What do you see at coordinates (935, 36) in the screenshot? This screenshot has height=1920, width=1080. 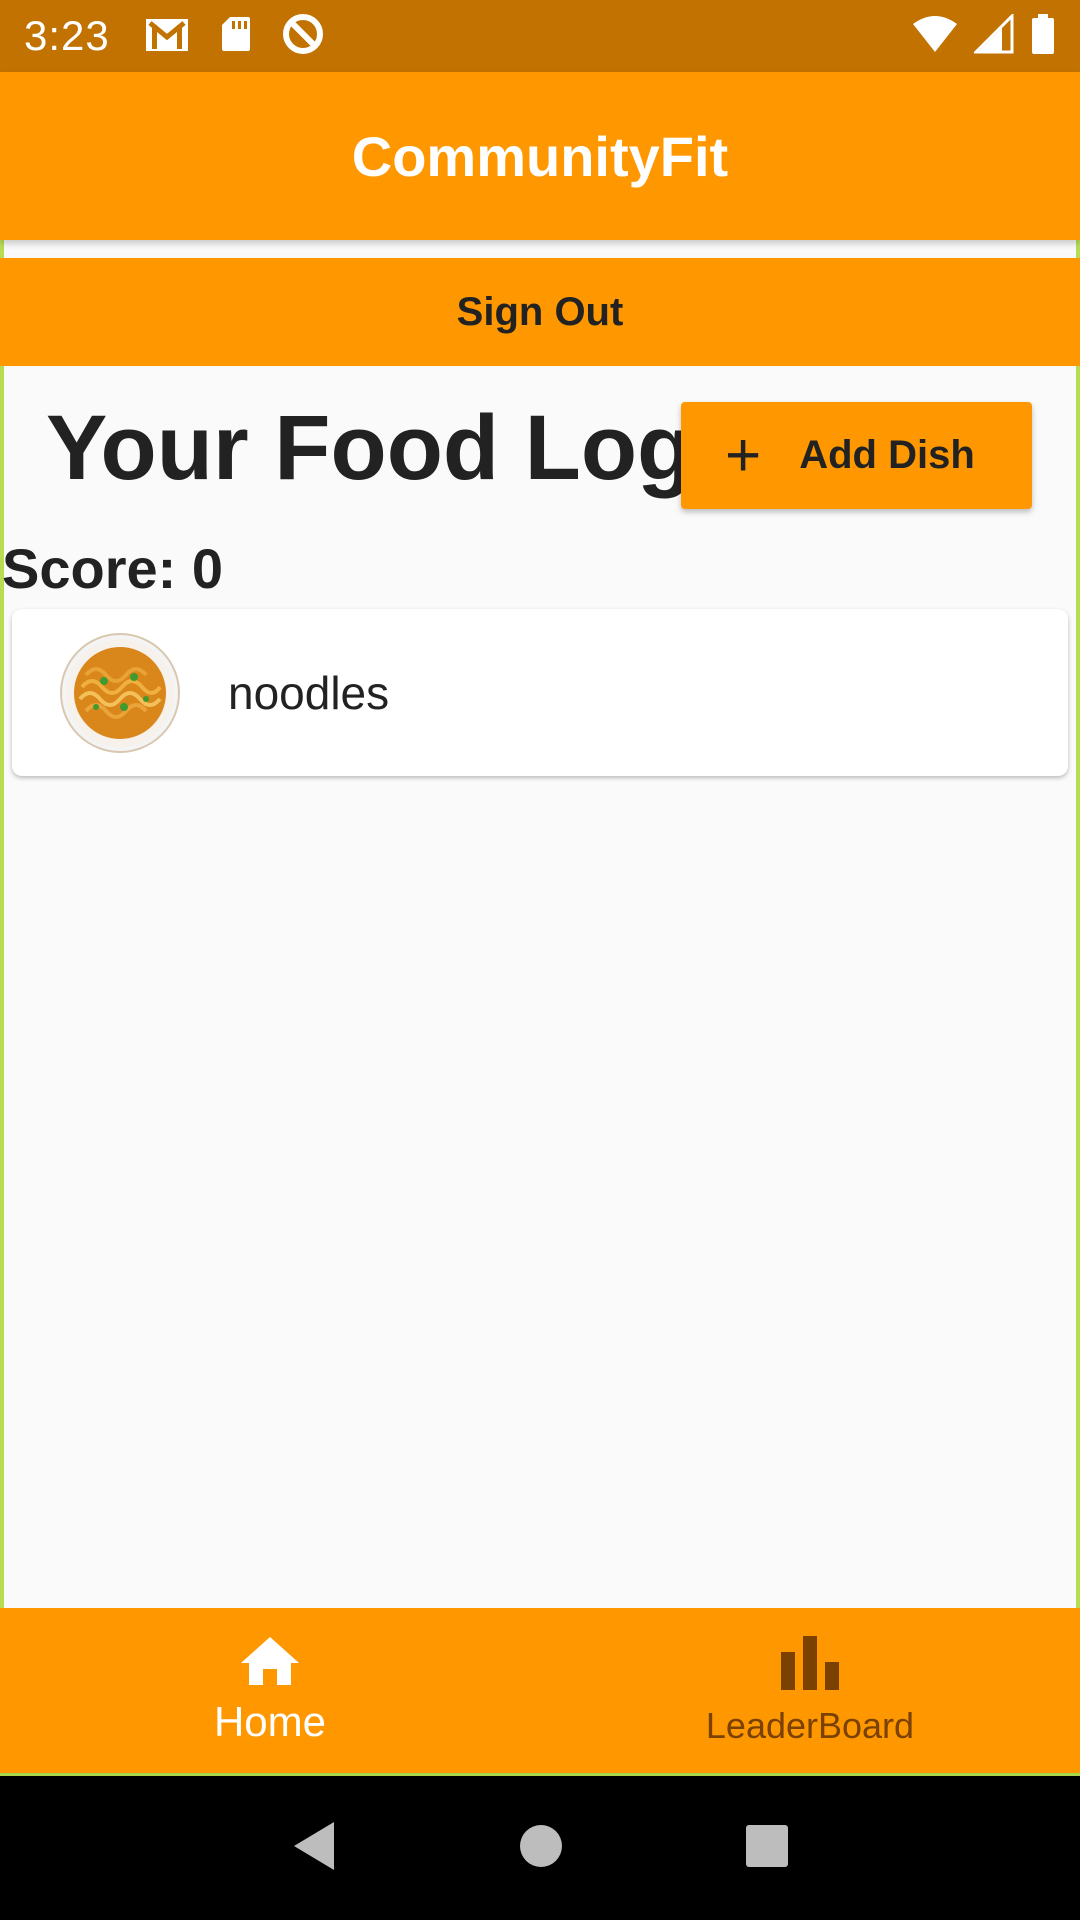 I see `wifi-icon` at bounding box center [935, 36].